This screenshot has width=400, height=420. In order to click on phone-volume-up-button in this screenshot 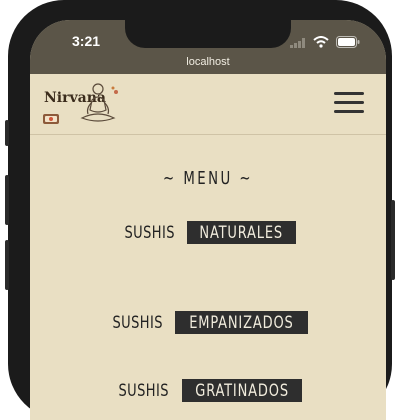, I will do `click(7, 200)`.